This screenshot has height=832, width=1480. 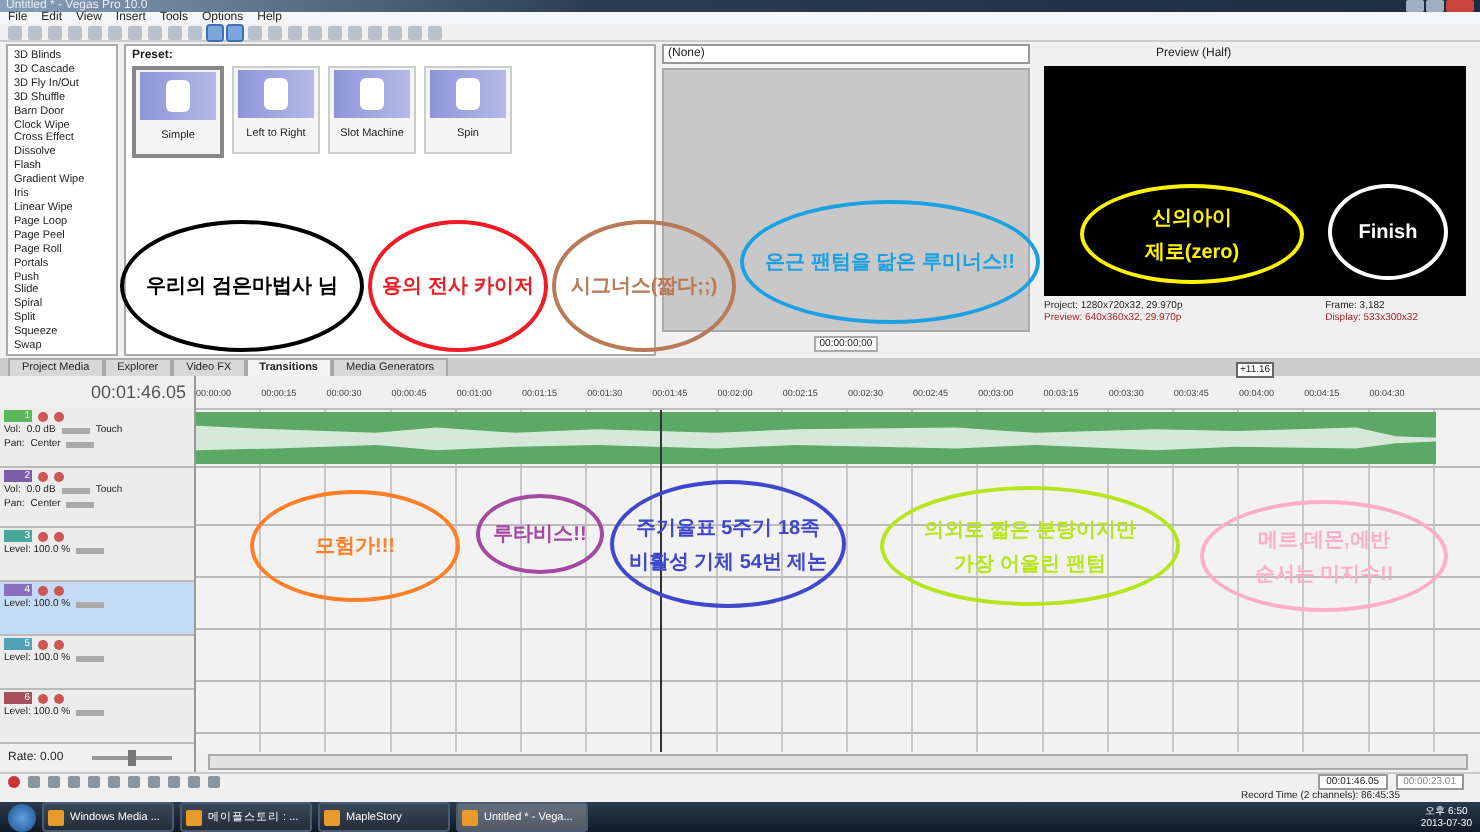 I want to click on bubble-text: 제로(zero), so click(x=1192, y=252).